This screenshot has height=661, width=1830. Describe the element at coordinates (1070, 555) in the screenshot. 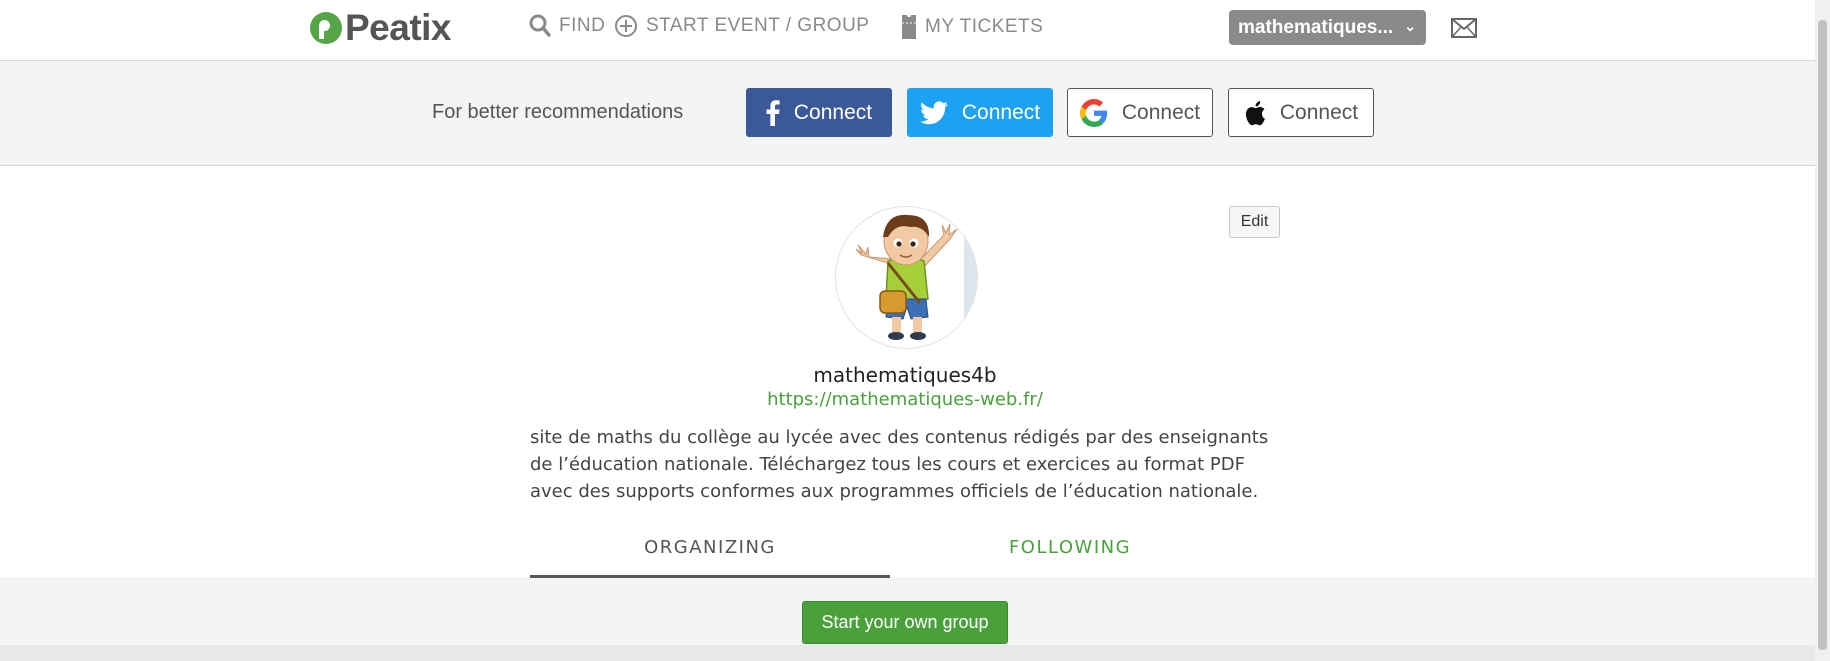

I see `tab-following: FOLLOWING` at that location.